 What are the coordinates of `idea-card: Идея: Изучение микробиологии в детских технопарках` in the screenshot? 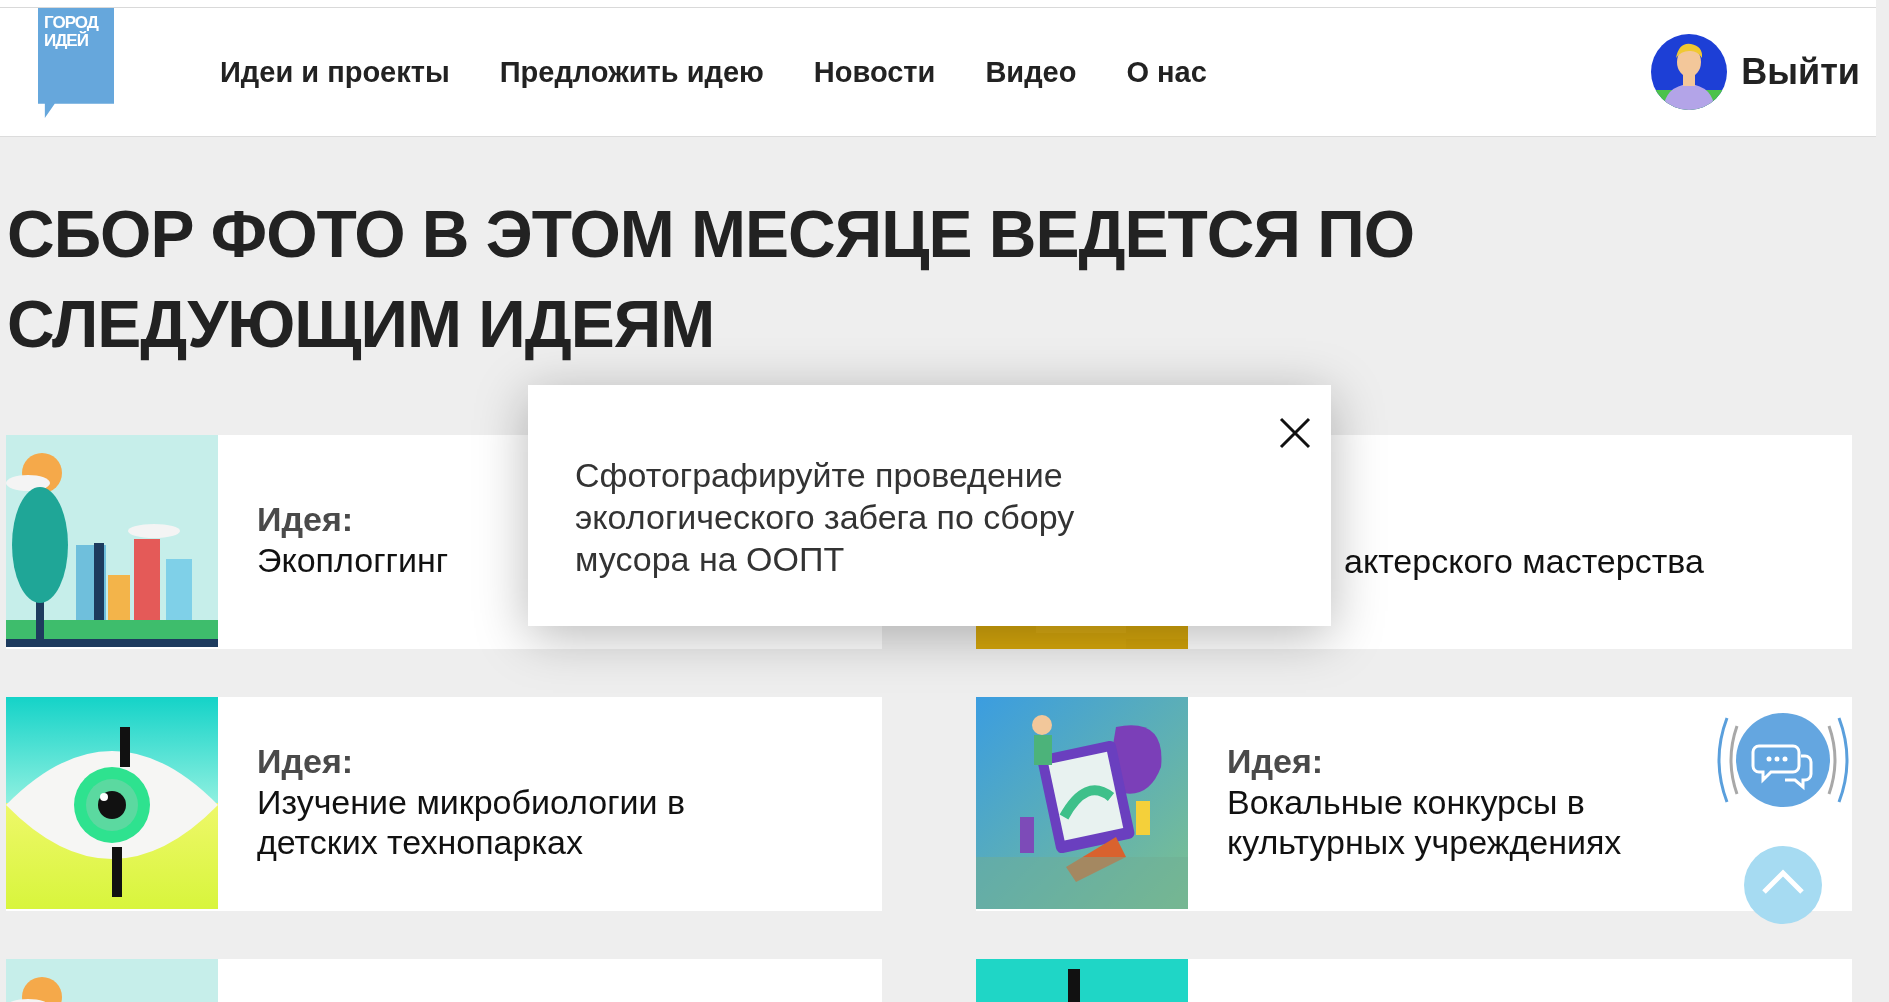 It's located at (444, 804).